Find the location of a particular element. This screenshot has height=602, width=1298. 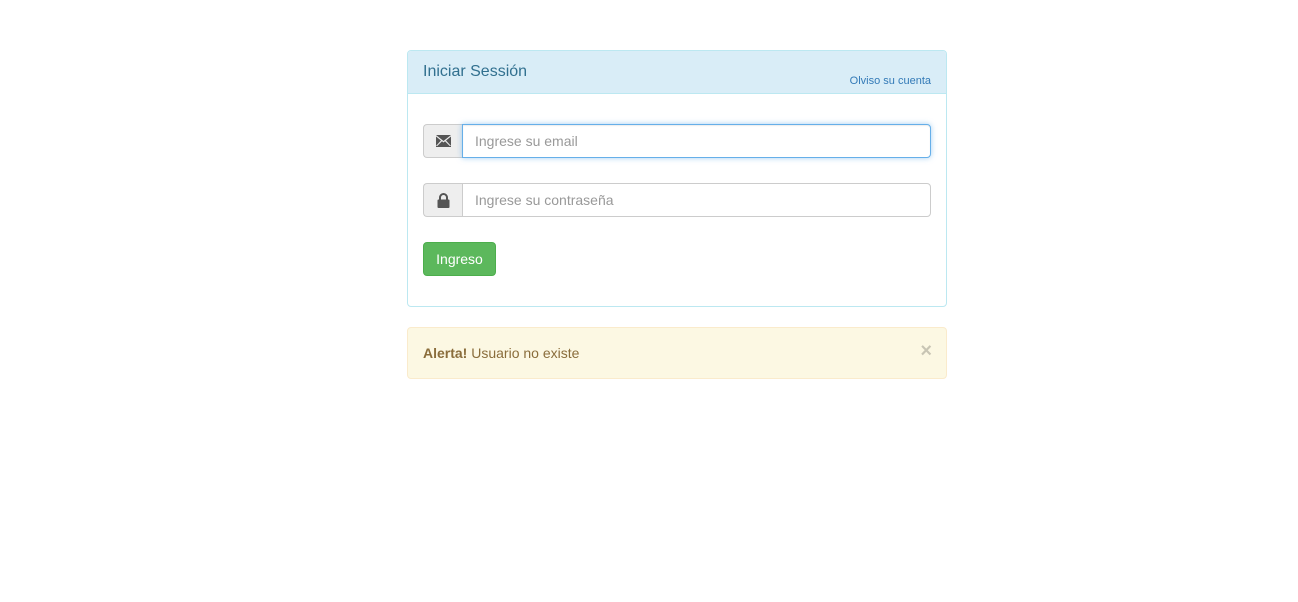

envelope-icon is located at coordinates (443, 141).